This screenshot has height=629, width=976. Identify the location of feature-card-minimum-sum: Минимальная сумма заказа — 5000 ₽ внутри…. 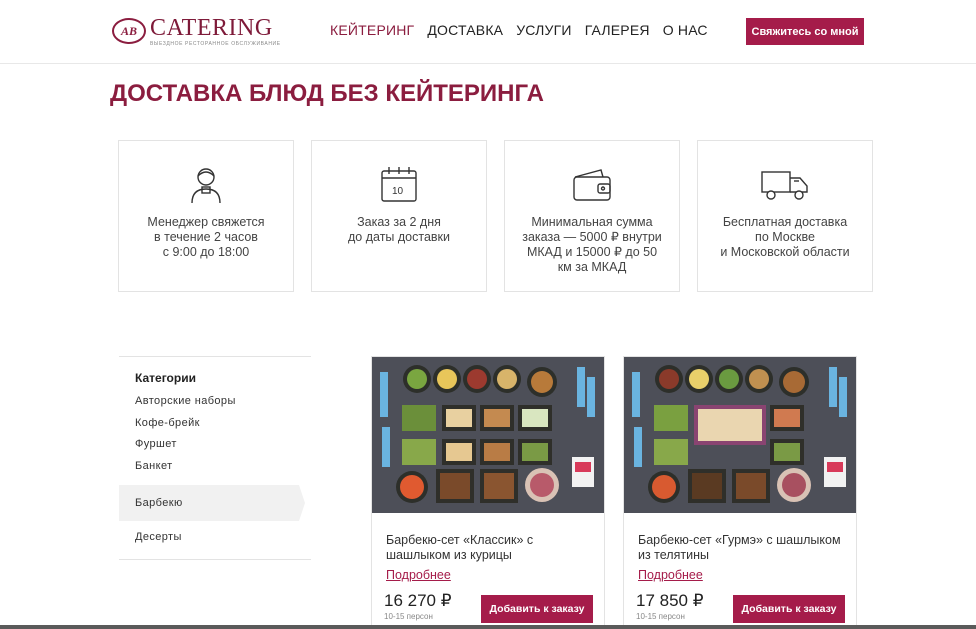
(592, 216).